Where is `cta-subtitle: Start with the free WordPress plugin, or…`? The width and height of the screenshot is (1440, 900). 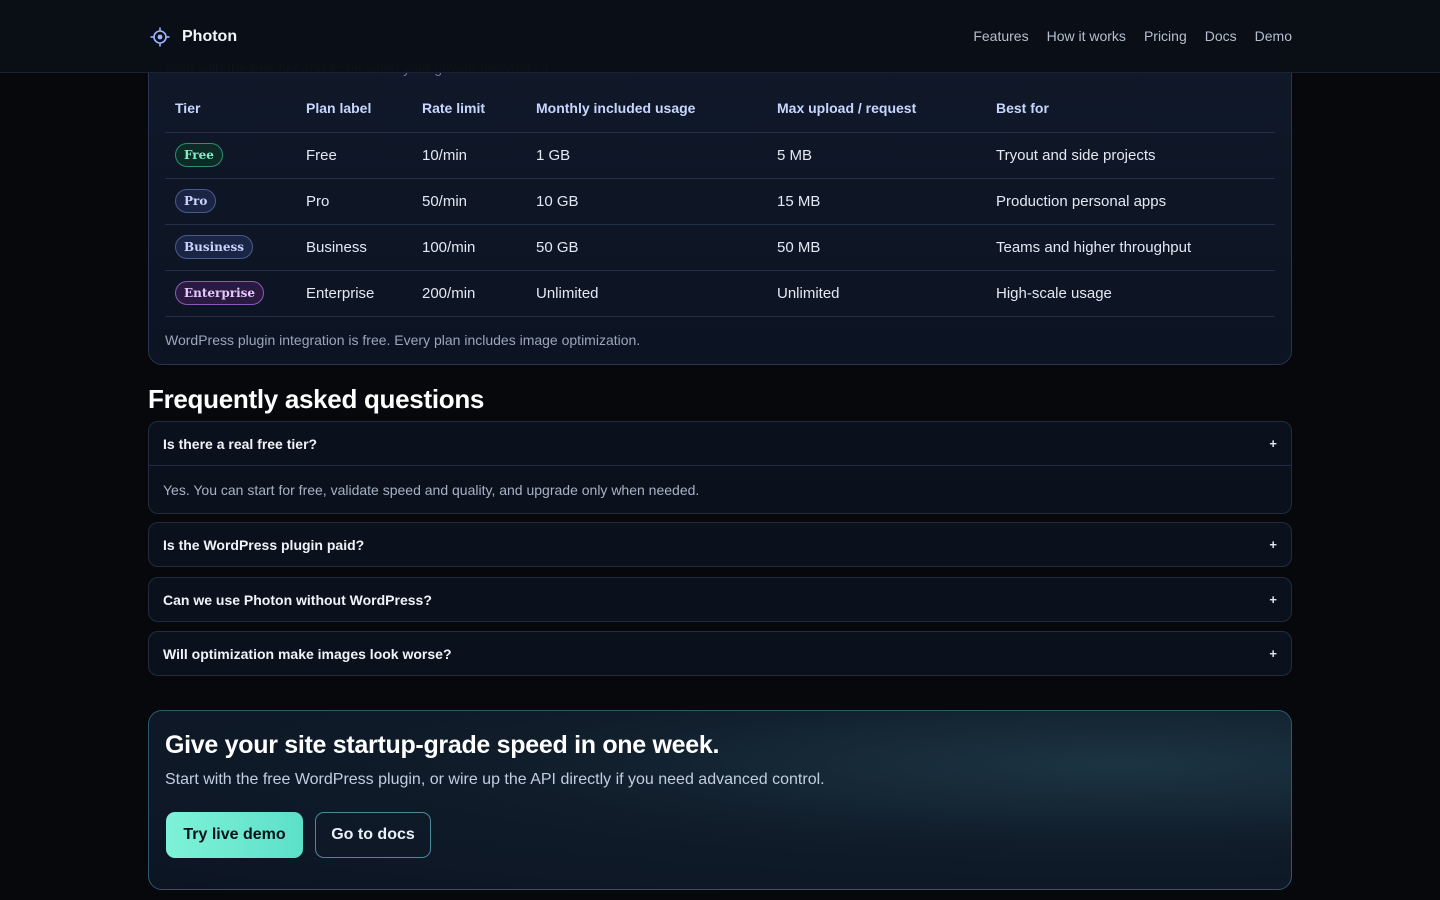 cta-subtitle: Start with the free WordPress plugin, or… is located at coordinates (495, 779).